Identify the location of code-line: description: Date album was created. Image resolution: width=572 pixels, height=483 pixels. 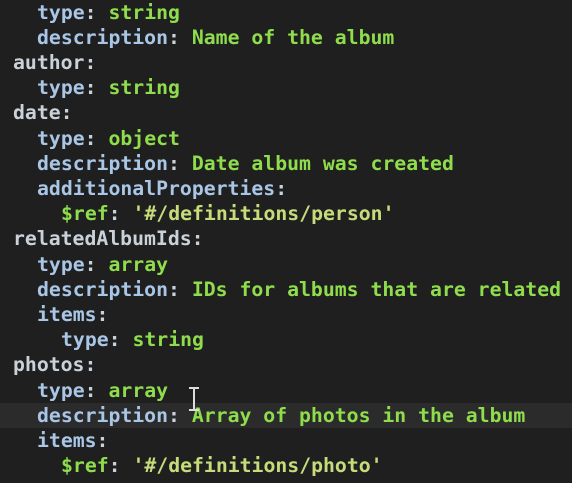
(286, 163).